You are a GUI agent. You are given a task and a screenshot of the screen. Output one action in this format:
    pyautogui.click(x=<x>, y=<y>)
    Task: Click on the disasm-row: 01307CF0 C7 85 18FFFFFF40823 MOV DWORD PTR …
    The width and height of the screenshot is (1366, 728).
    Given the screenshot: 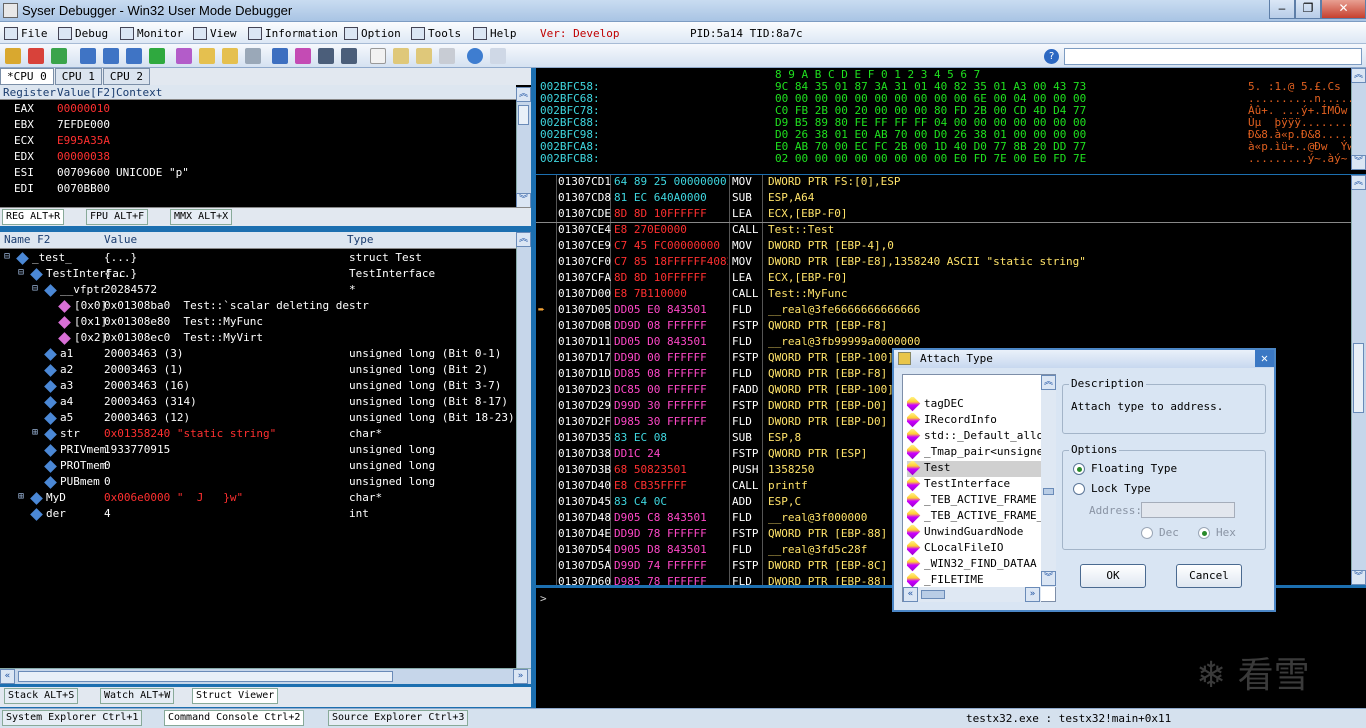 What is the action you would take?
    pyautogui.click(x=943, y=263)
    